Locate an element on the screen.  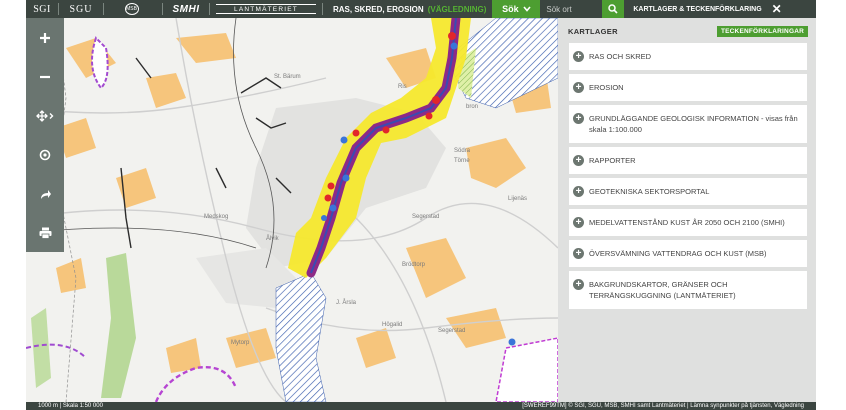
app-title: RAS, SKRED, EROSION is located at coordinates (378, 9).